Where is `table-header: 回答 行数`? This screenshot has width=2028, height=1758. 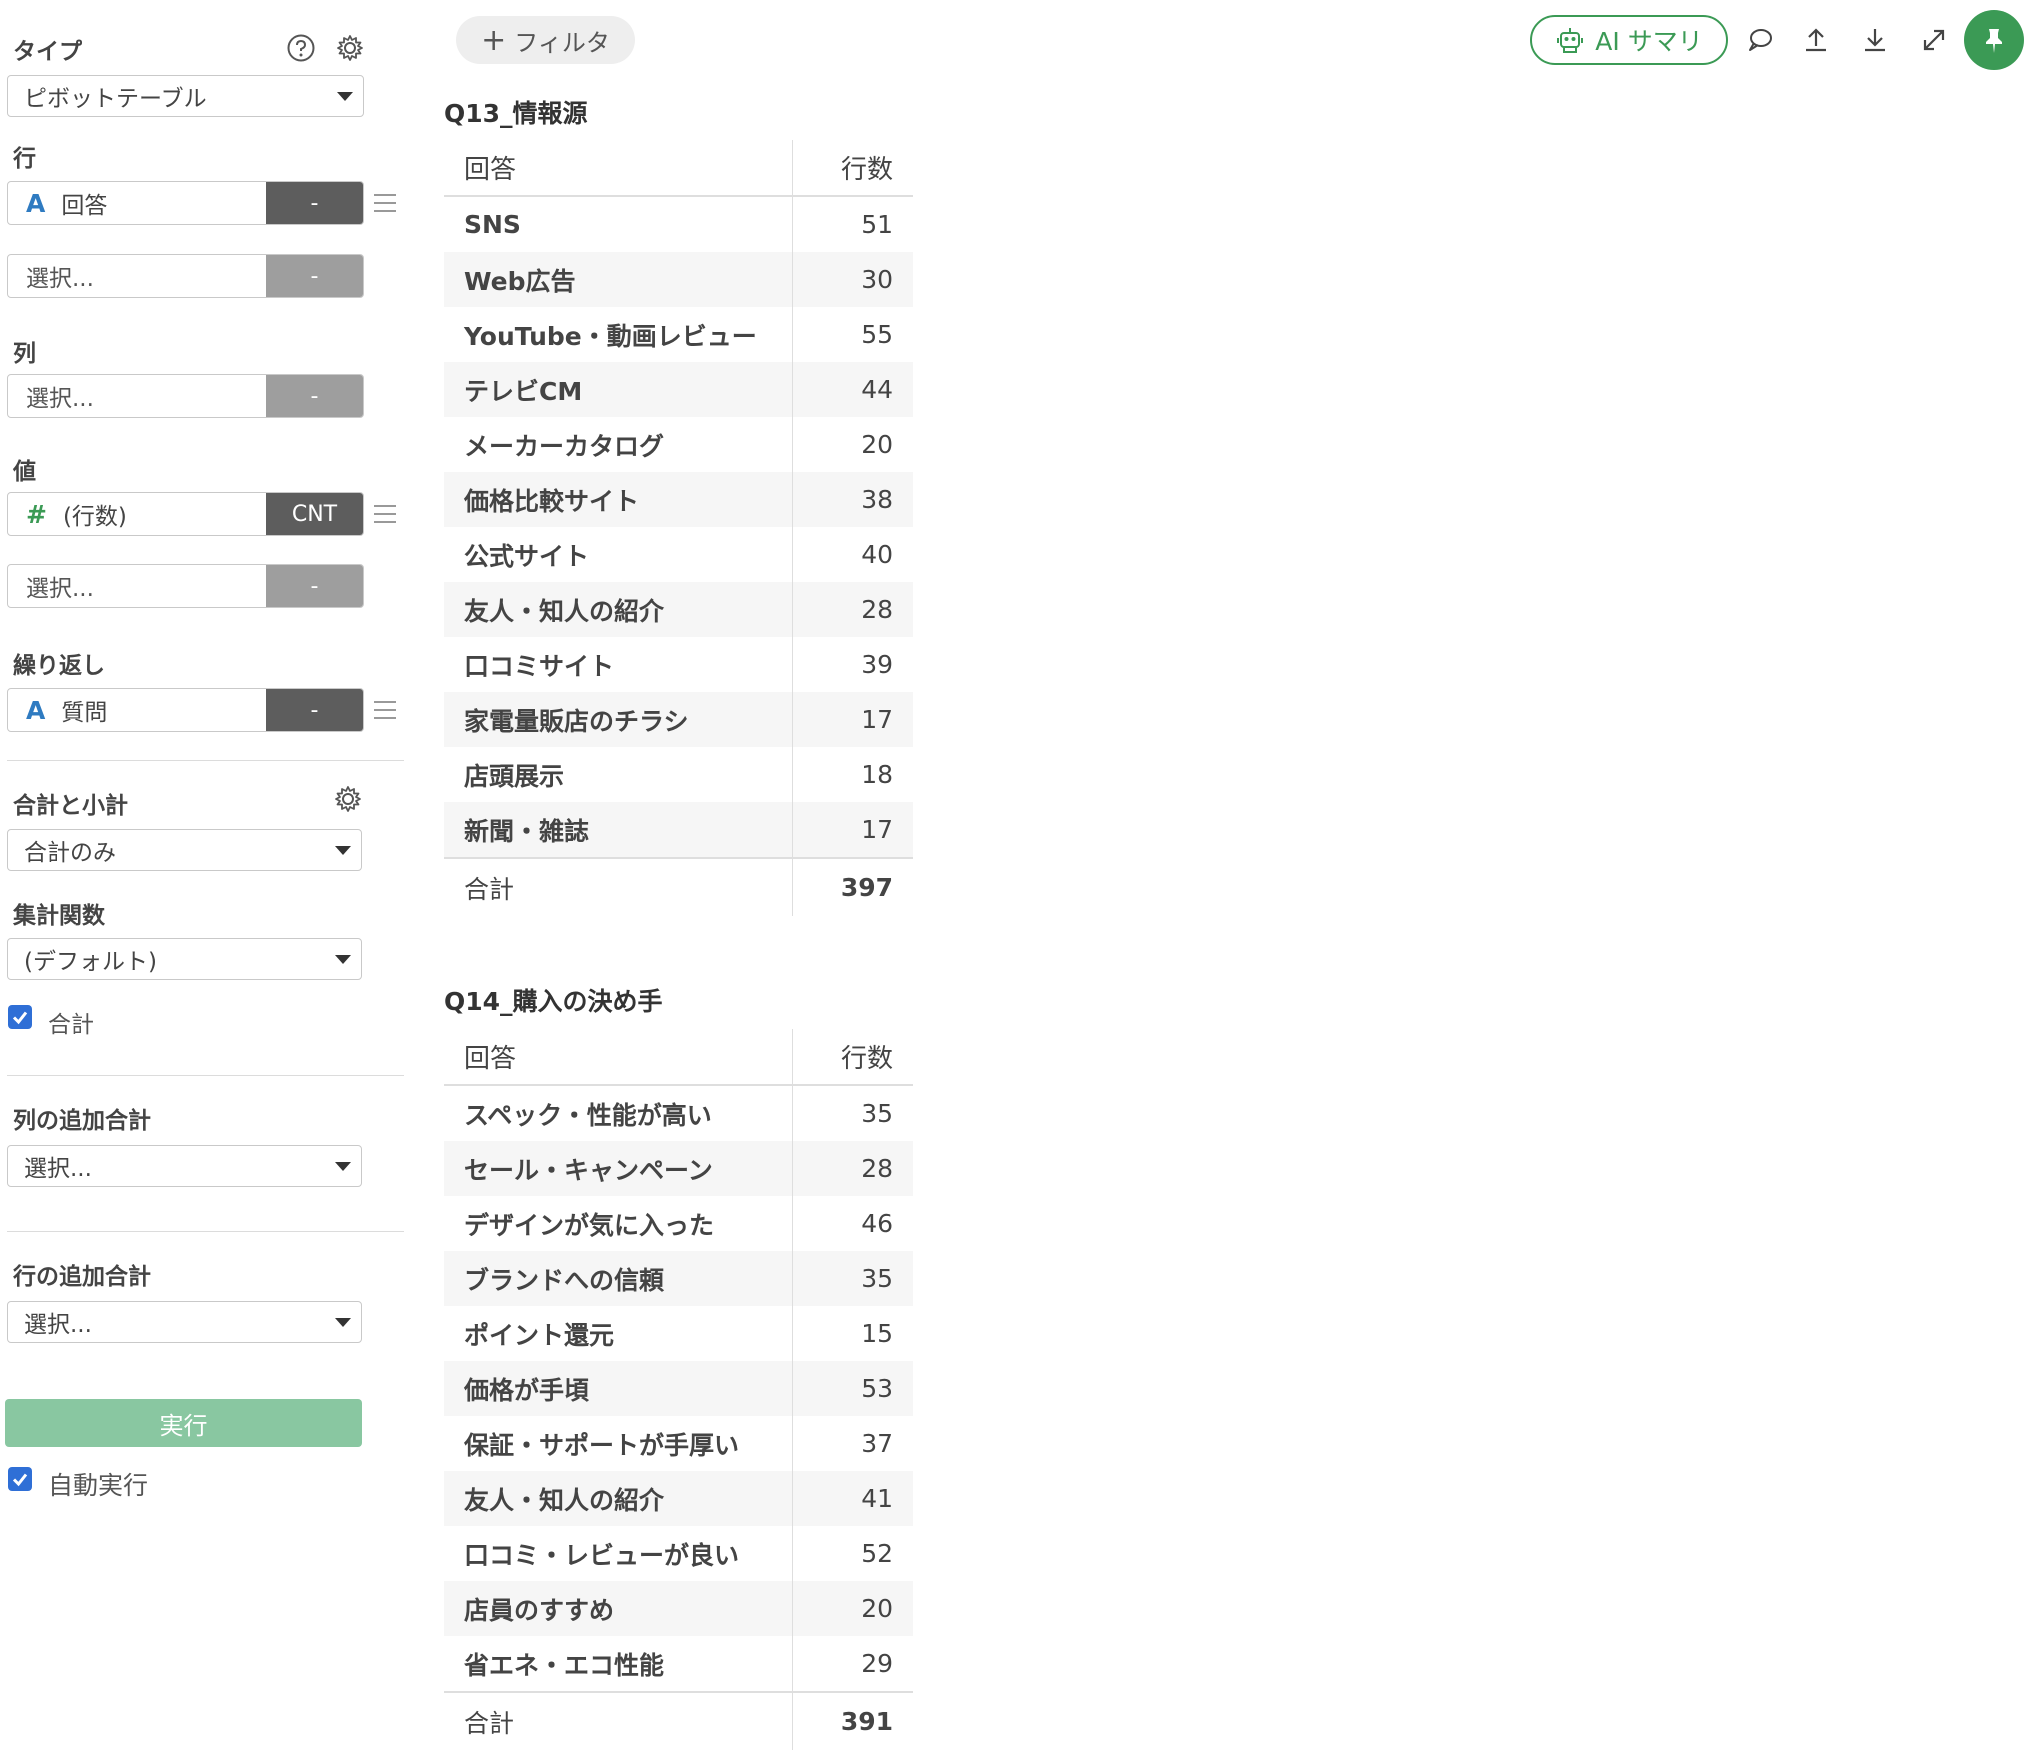 table-header: 回答 行数 is located at coordinates (678, 168).